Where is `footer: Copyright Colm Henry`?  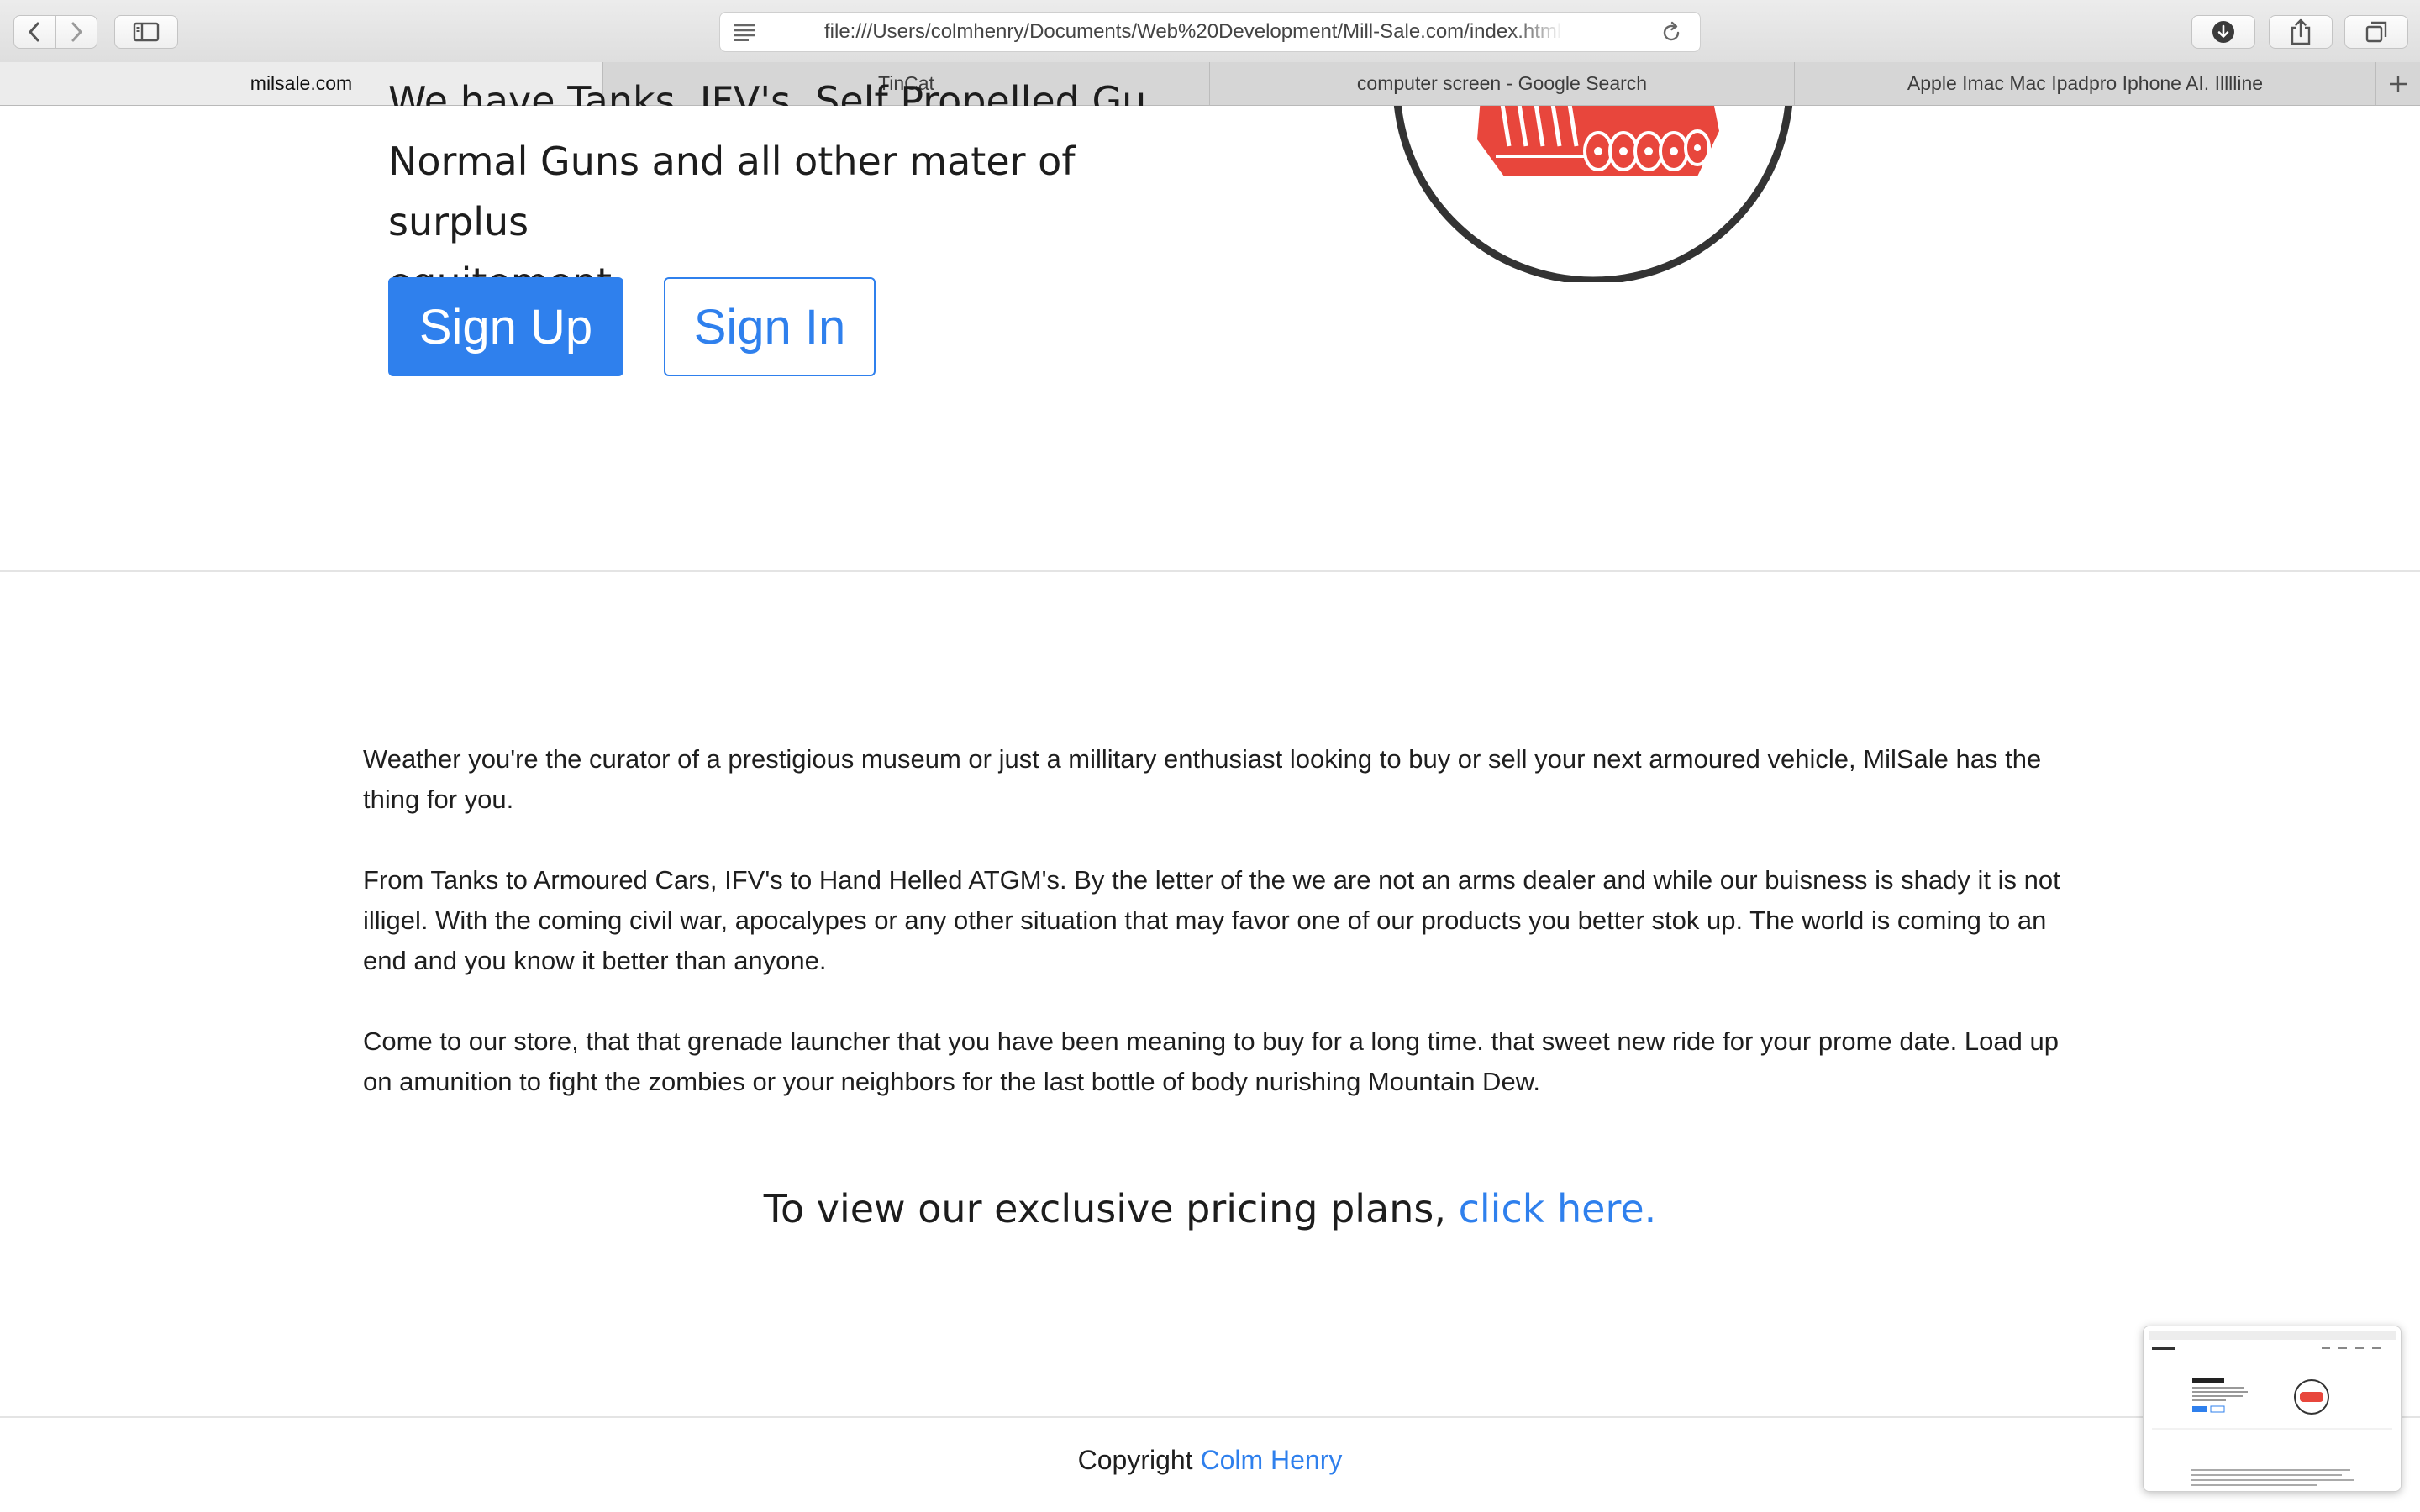 footer: Copyright Colm Henry is located at coordinates (1210, 1460).